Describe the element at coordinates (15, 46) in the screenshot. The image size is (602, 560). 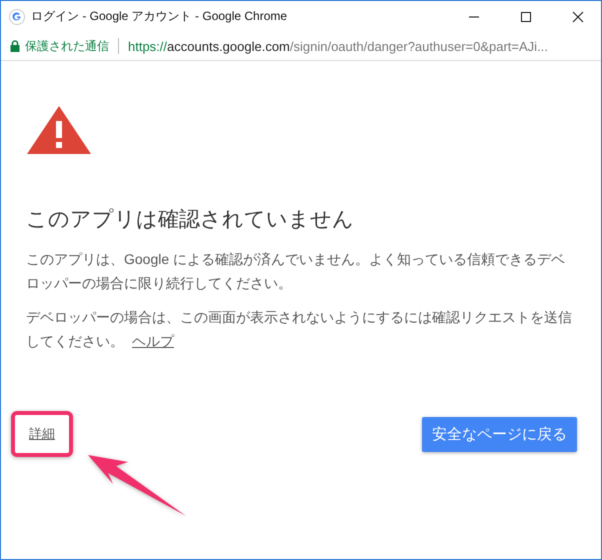
I see `lock-icon` at that location.